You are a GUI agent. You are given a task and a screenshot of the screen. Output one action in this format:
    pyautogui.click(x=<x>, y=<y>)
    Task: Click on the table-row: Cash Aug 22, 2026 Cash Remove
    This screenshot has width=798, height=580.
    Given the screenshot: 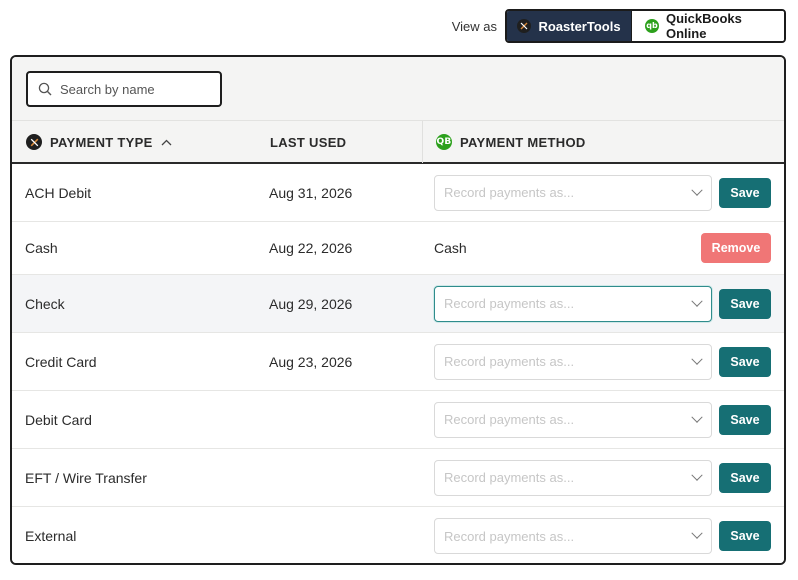 What is the action you would take?
    pyautogui.click(x=398, y=248)
    